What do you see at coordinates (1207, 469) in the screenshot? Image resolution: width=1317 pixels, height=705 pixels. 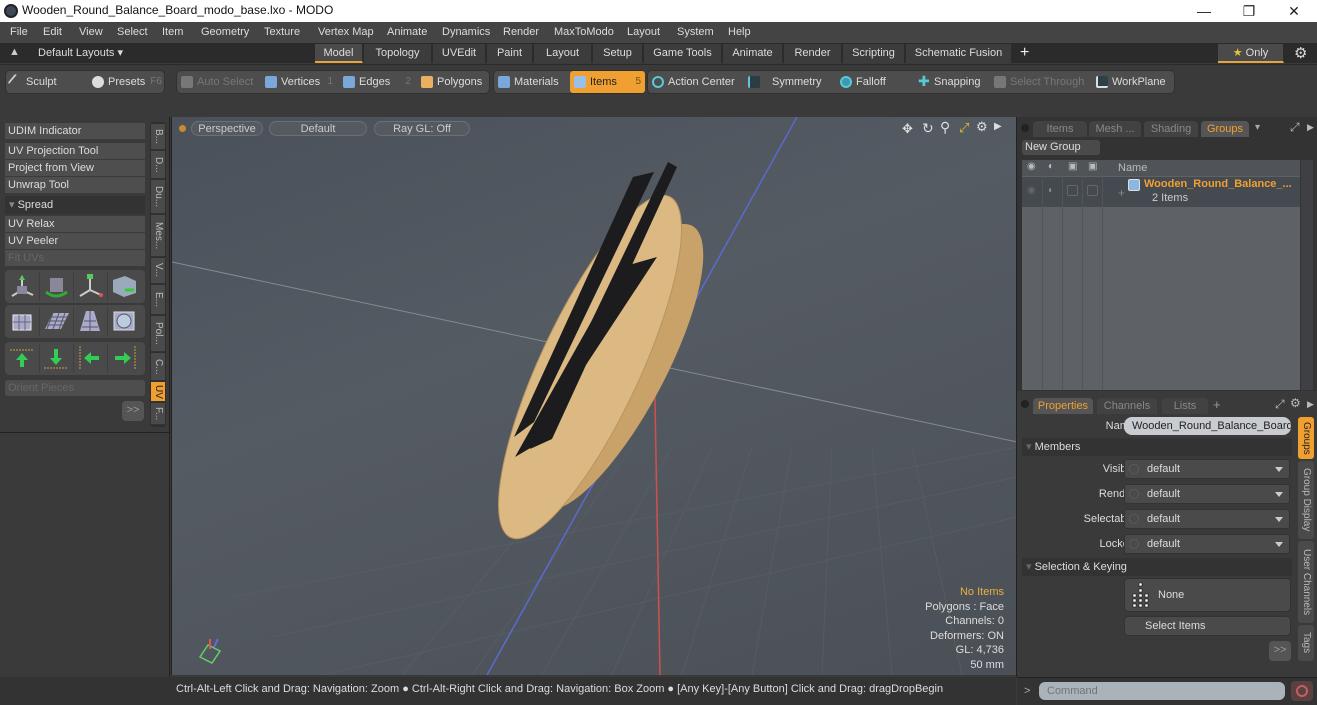 I see `visible-dropdown: default` at bounding box center [1207, 469].